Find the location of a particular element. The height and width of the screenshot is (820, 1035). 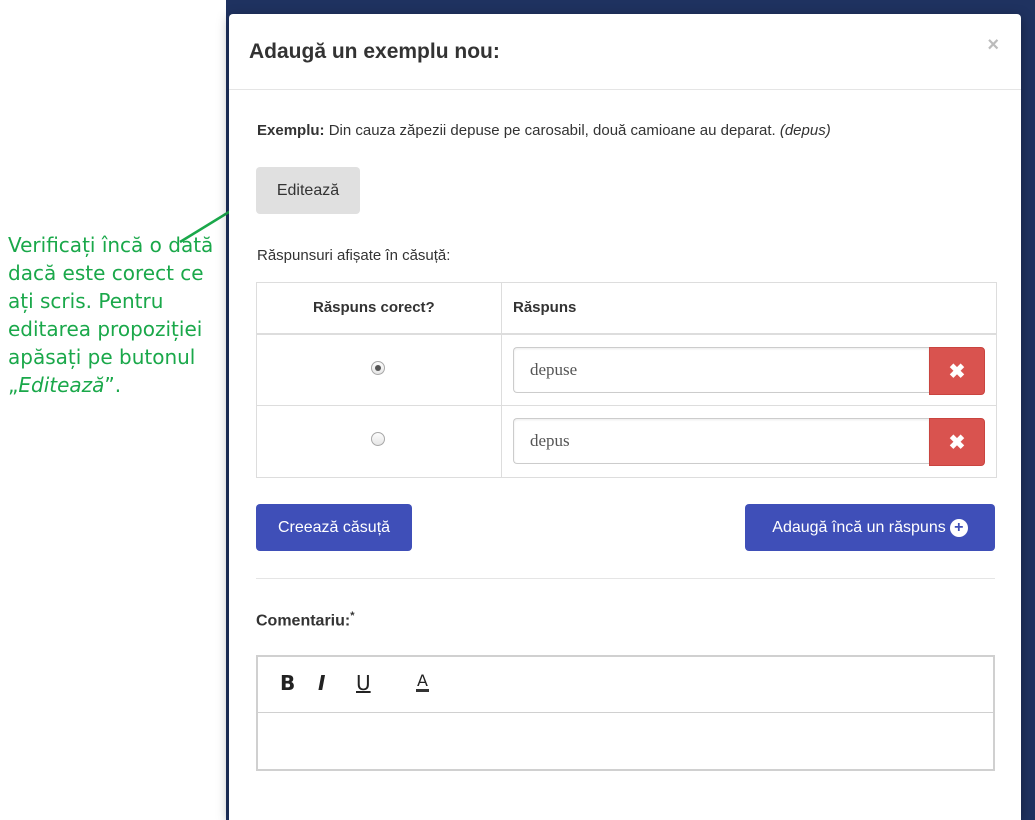

text-color-button: A is located at coordinates (422, 682).